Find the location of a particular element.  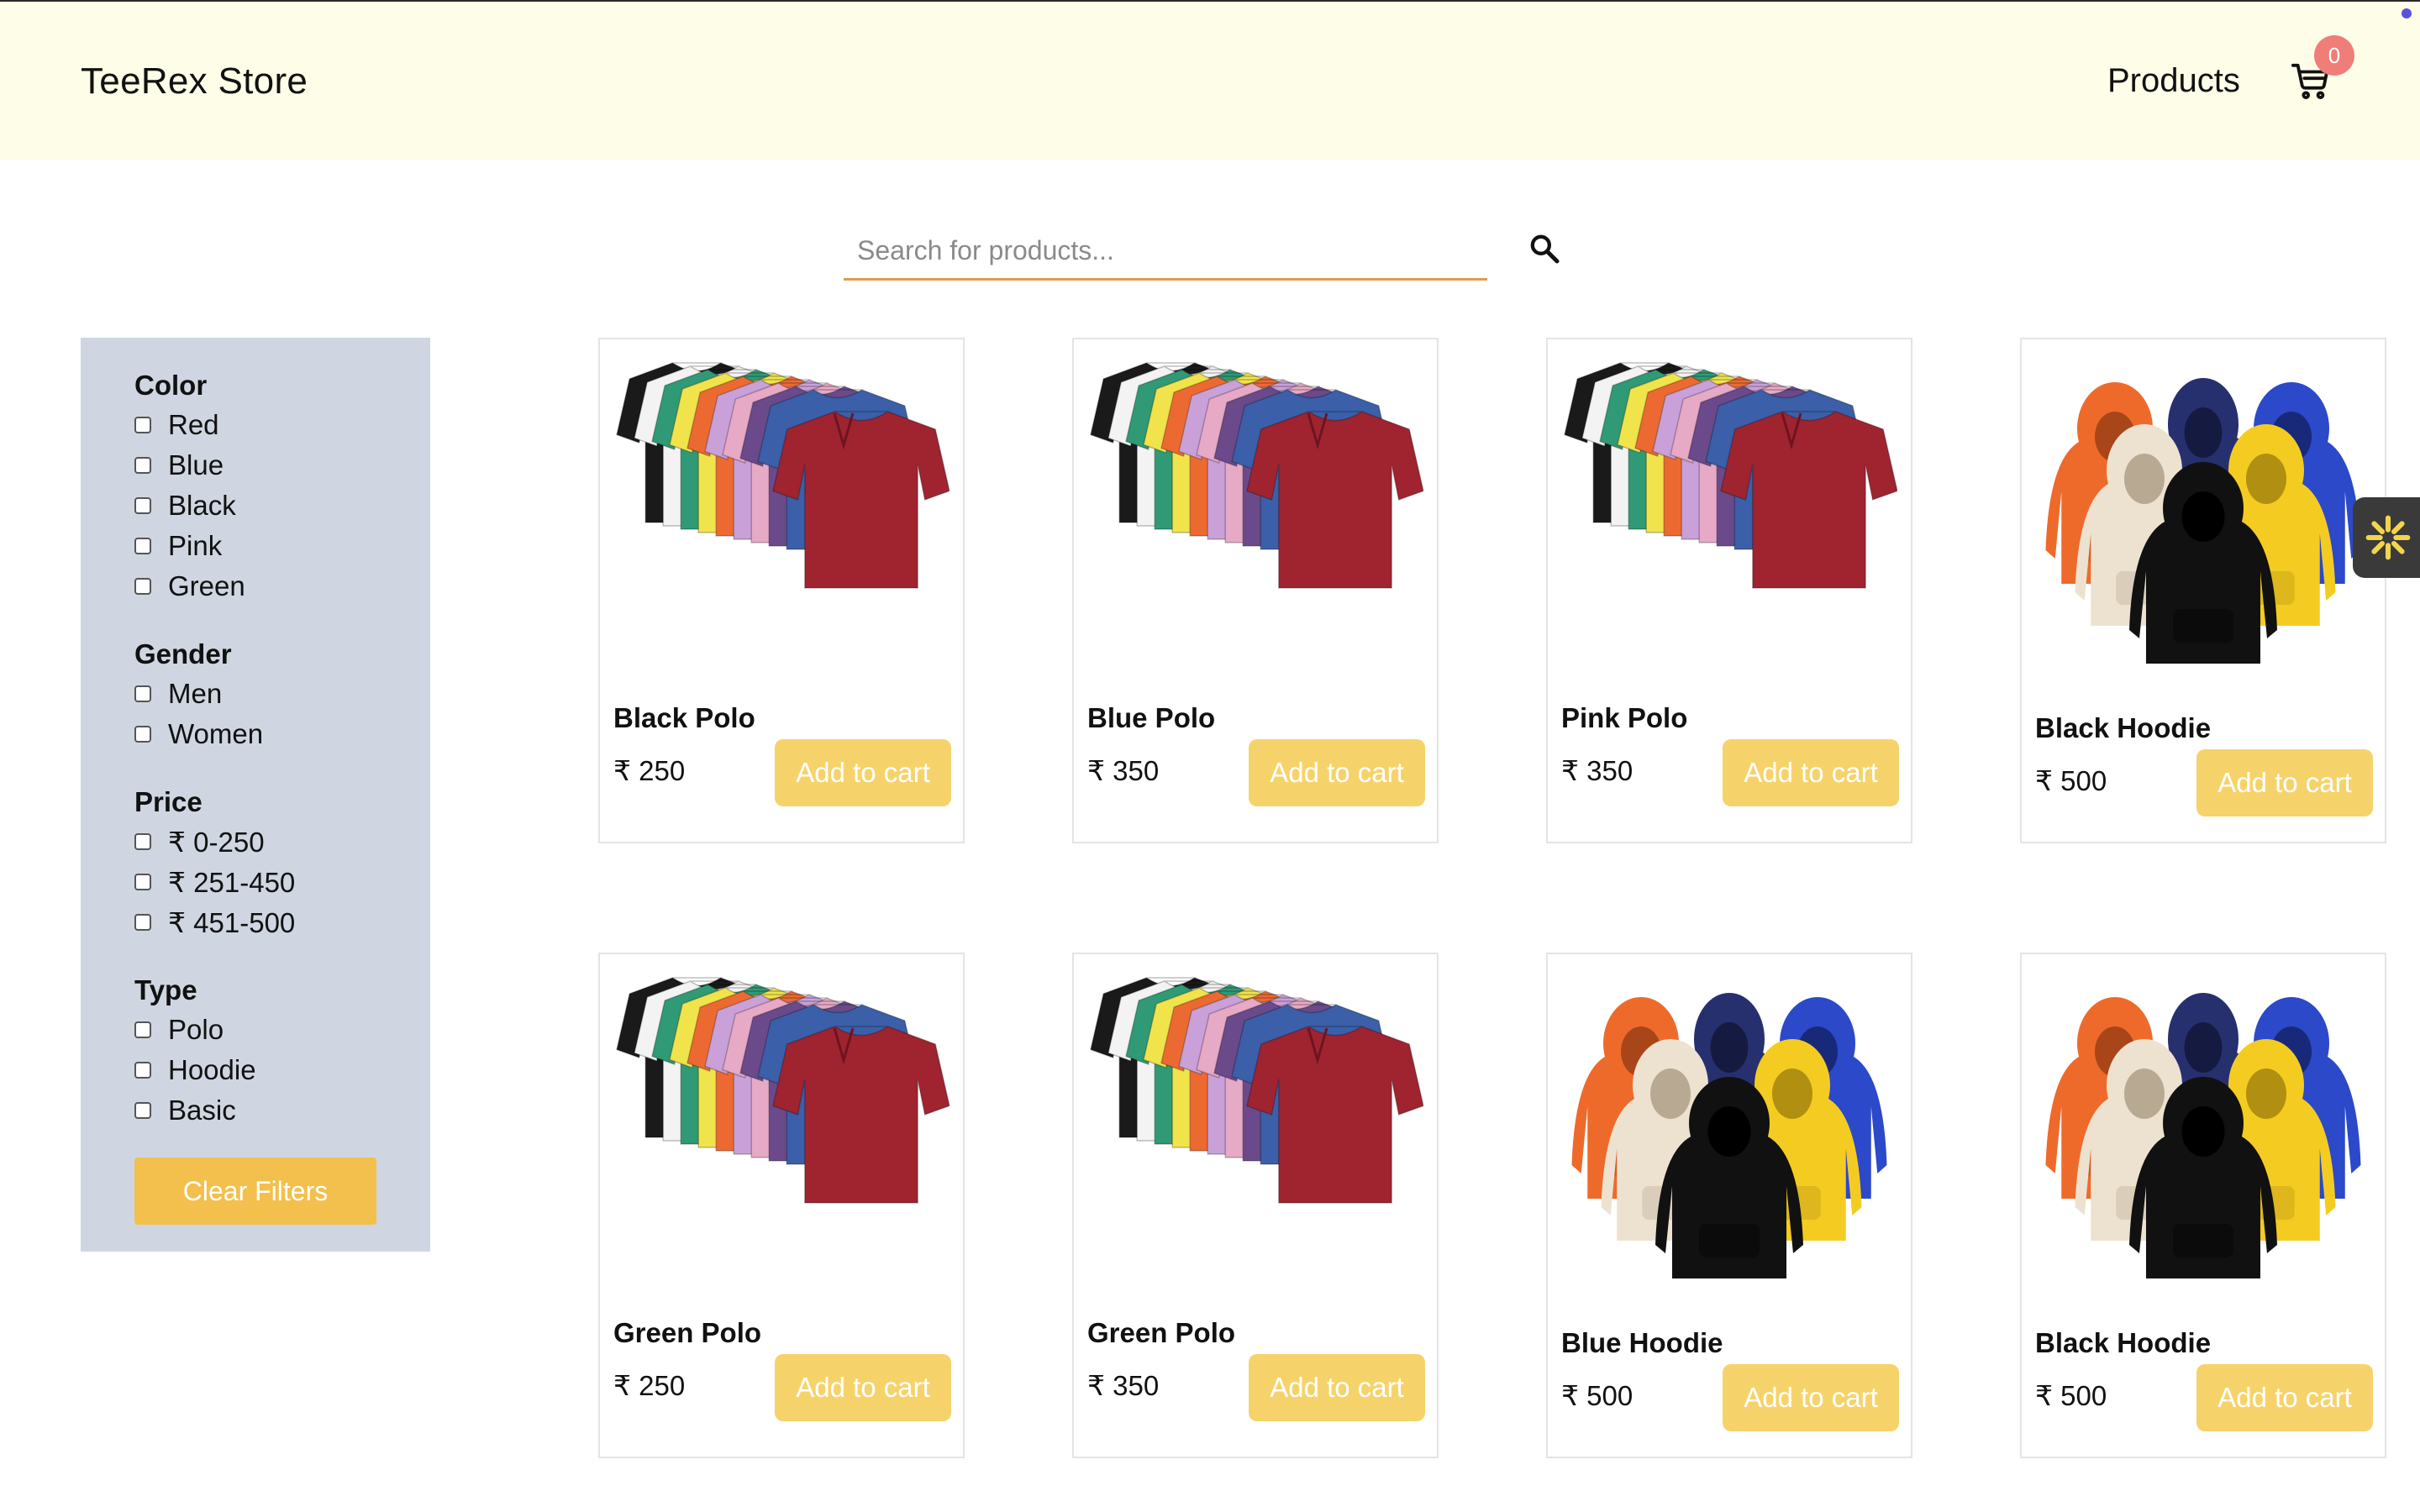

filter-type-polo: Polo is located at coordinates (179, 1030).